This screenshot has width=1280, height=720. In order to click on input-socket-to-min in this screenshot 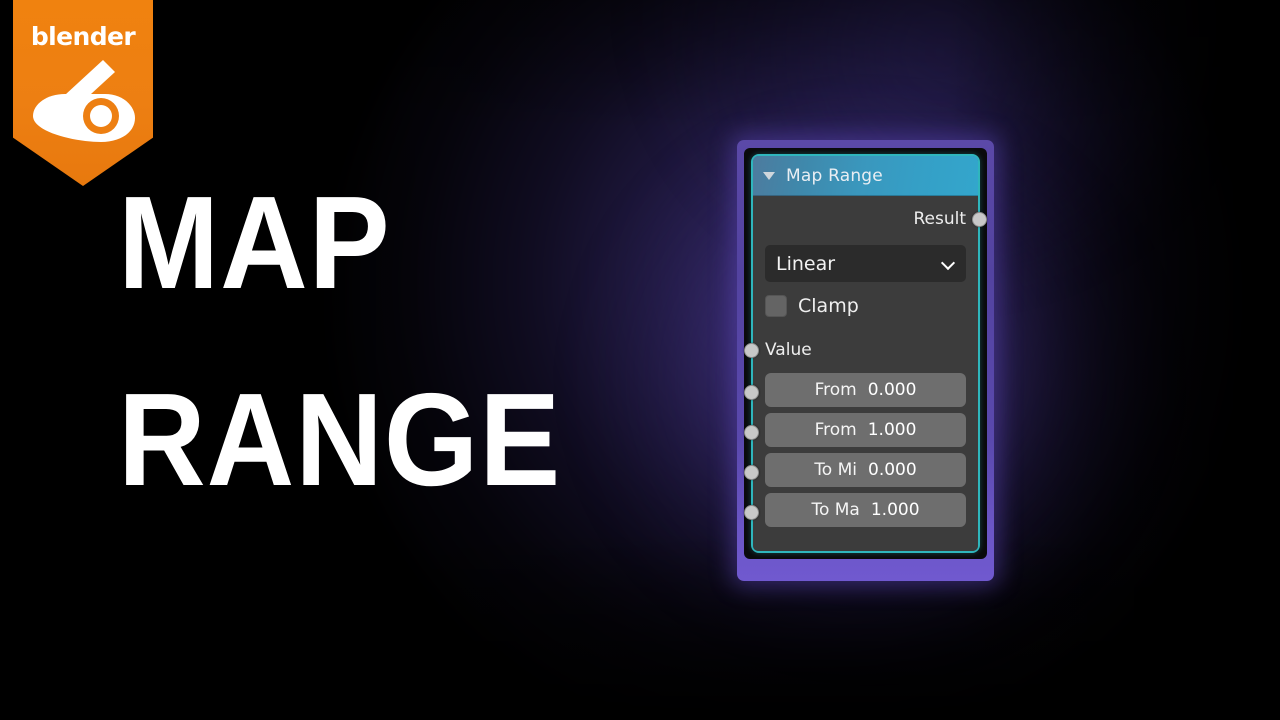, I will do `click(751, 472)`.